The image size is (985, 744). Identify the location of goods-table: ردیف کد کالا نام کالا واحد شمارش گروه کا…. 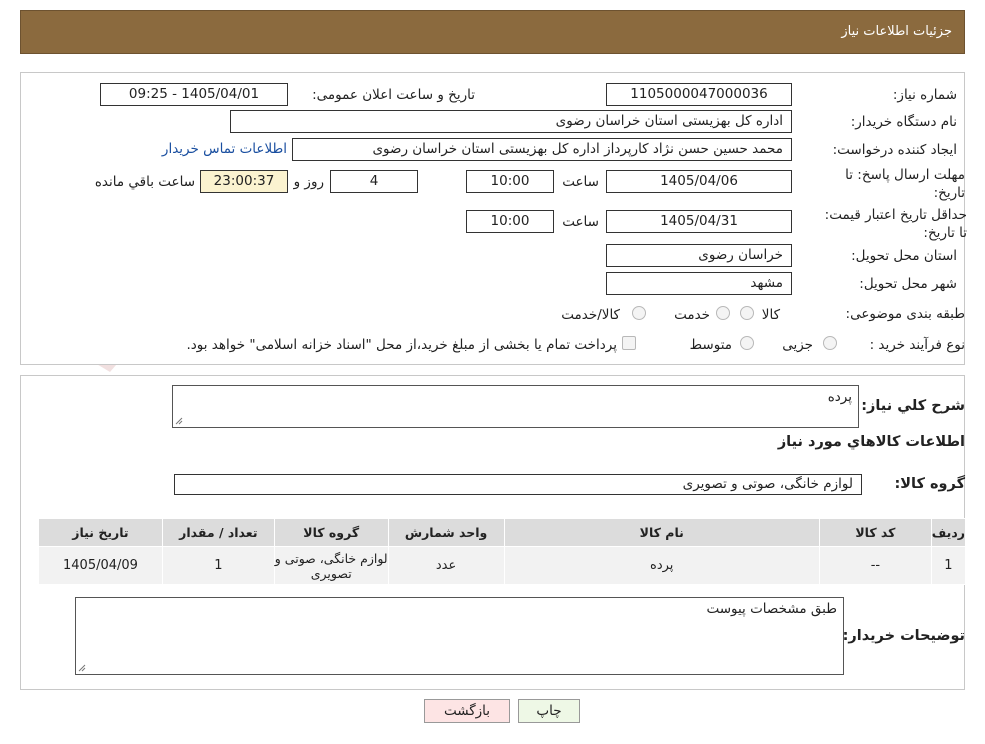
(502, 551).